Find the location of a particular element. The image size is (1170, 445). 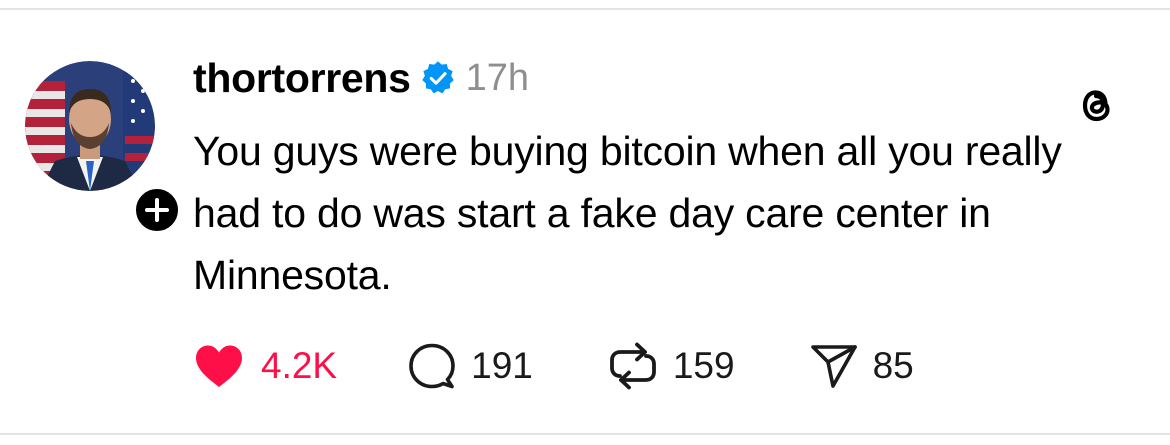

like-button: 4.2K is located at coordinates (265, 366).